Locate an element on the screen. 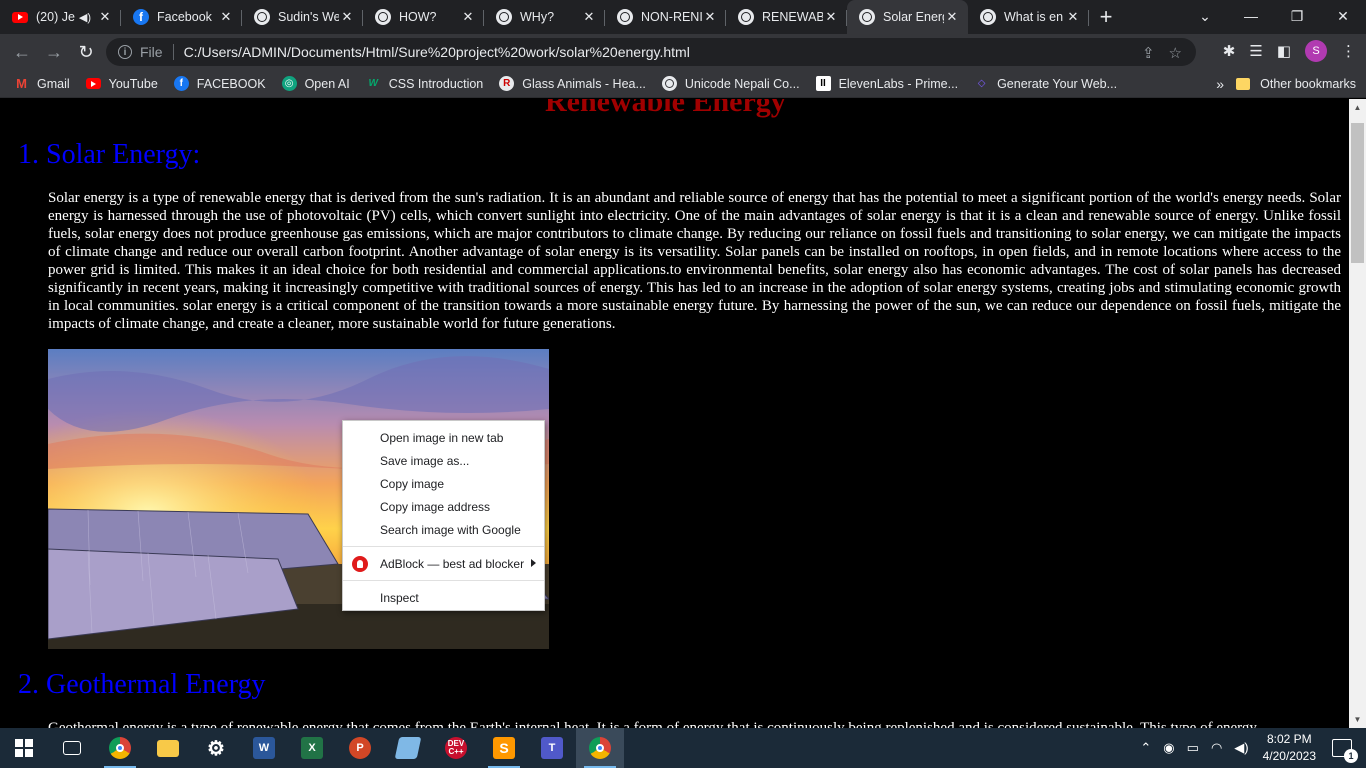 This screenshot has height=768, width=1366. taskbar-powerpoint: P is located at coordinates (360, 748).